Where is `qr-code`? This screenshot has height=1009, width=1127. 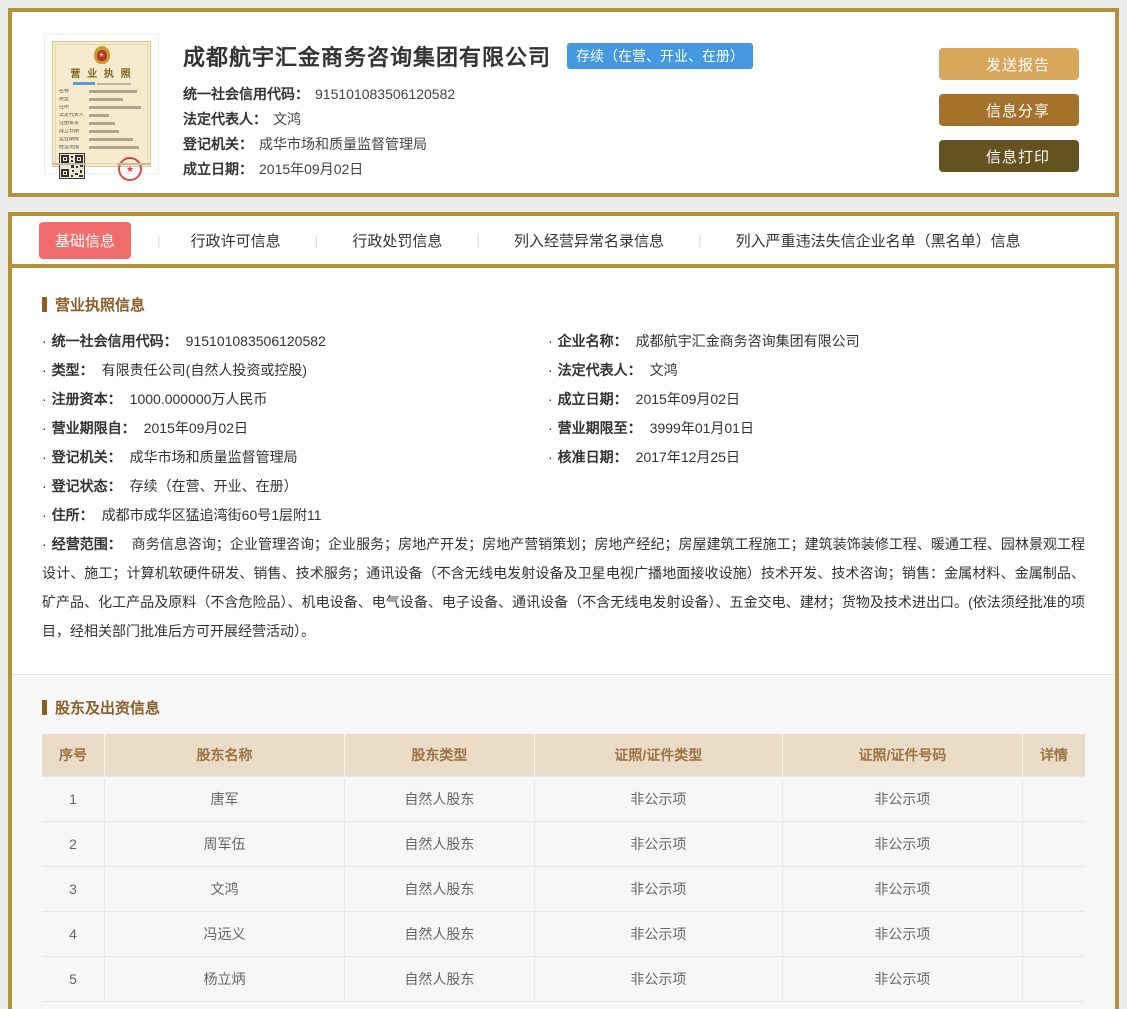 qr-code is located at coordinates (72, 166).